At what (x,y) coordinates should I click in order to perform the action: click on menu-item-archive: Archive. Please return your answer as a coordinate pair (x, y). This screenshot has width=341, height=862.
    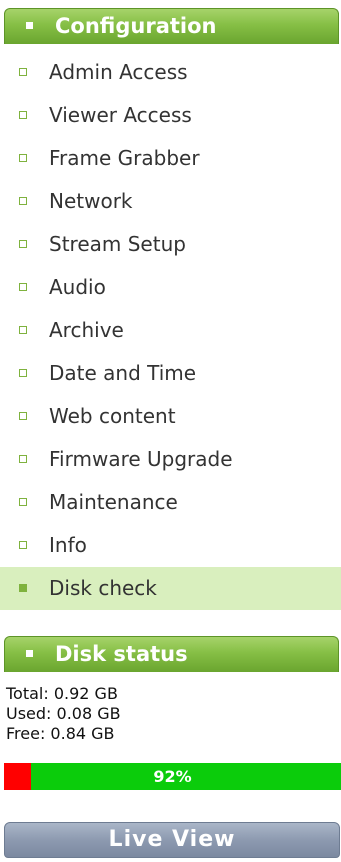
    Looking at the image, I should click on (170, 330).